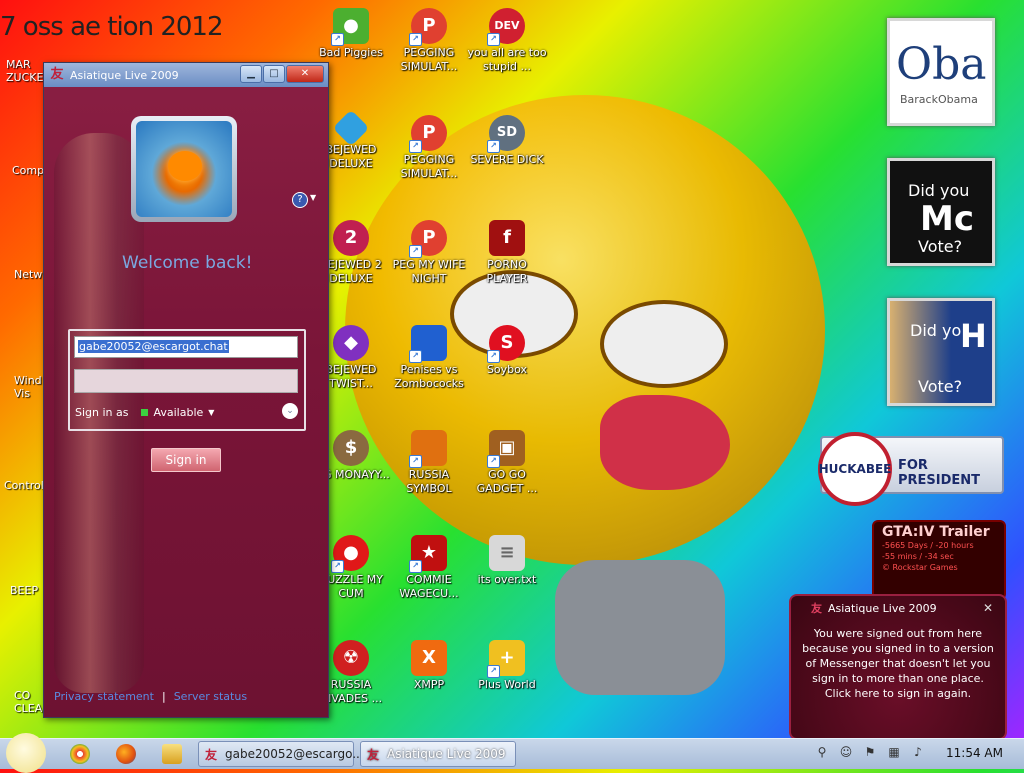 The width and height of the screenshot is (1024, 773). I want to click on dev-cpp-icon: DEV ↗, so click(506, 27).